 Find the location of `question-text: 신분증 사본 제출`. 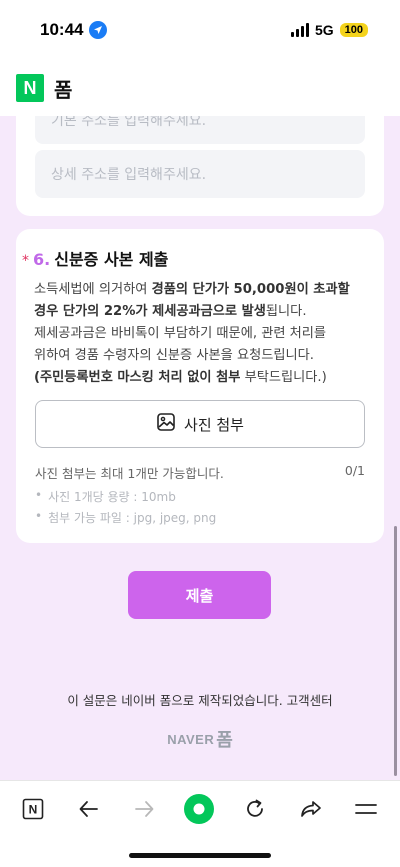

question-text: 신분증 사본 제출 is located at coordinates (111, 259).